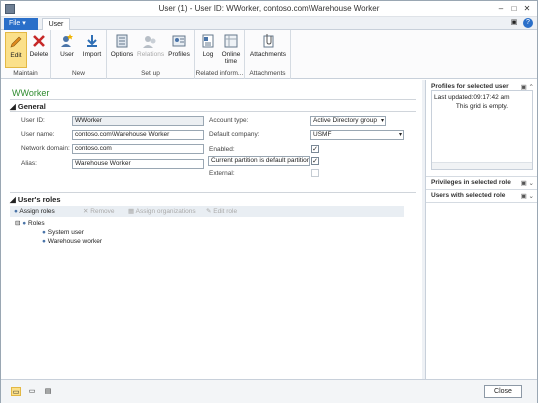  I want to click on group-label-attachments: Attachments, so click(267, 73).